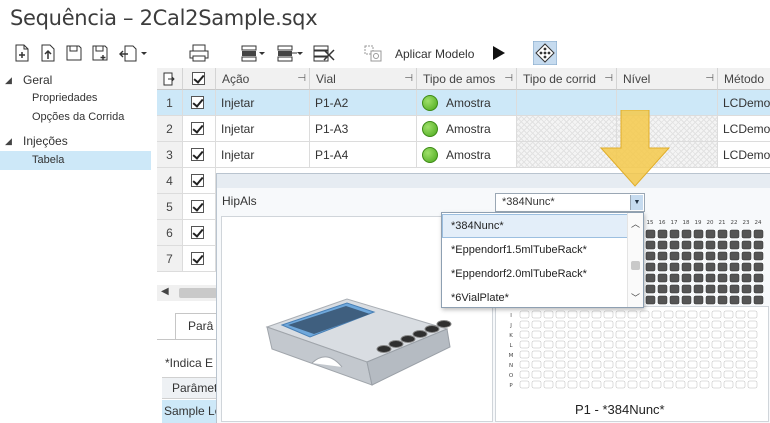 This screenshot has width=770, height=423. What do you see at coordinates (196, 326) in the screenshot?
I see `tab-parametros: Parâ` at bounding box center [196, 326].